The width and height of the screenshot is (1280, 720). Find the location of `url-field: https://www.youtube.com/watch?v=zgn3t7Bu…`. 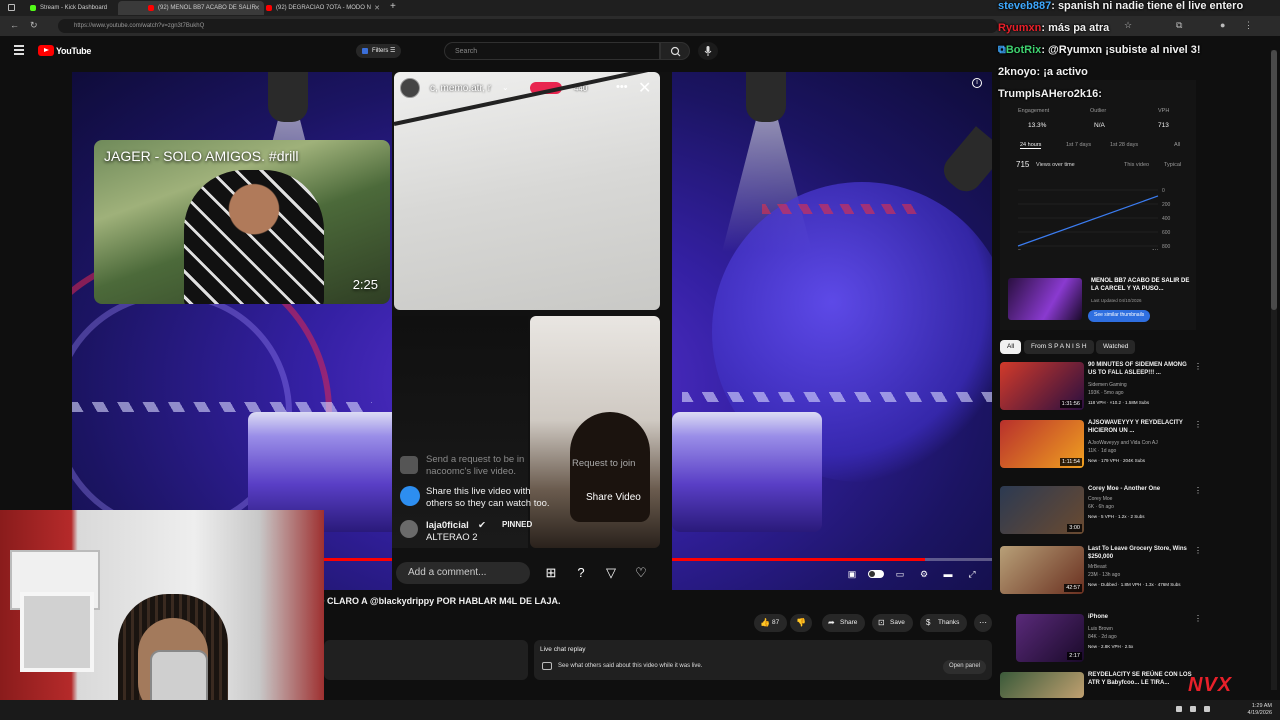

url-field: https://www.youtube.com/watch?v=zgn3t7Bu… is located at coordinates (528, 26).